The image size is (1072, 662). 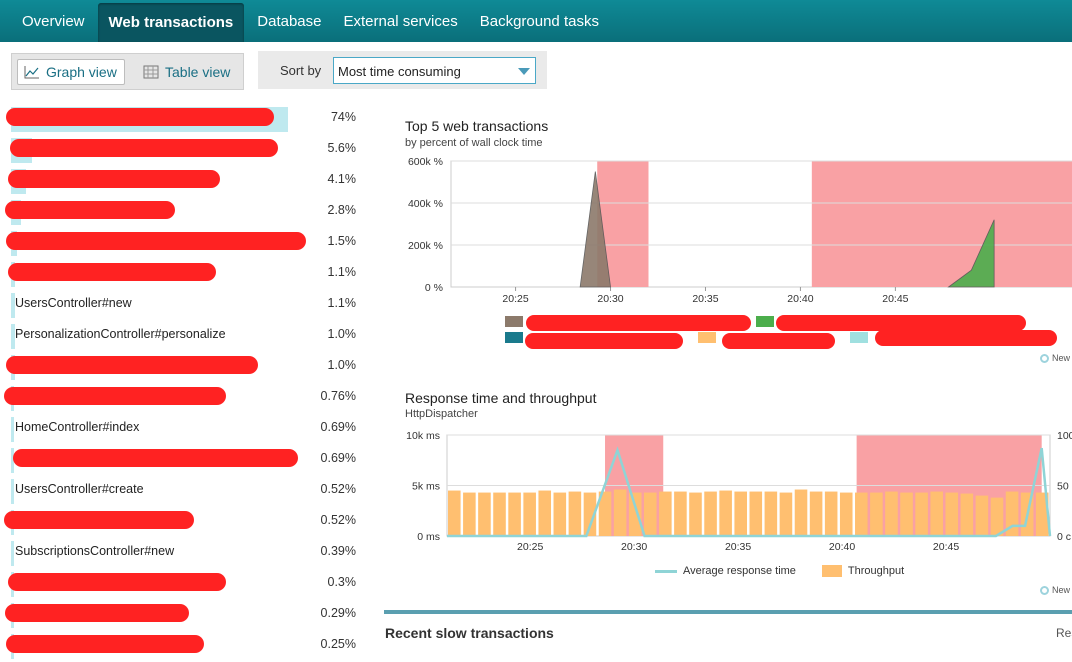 I want to click on chart2-new-tag: New, so click(x=1055, y=590).